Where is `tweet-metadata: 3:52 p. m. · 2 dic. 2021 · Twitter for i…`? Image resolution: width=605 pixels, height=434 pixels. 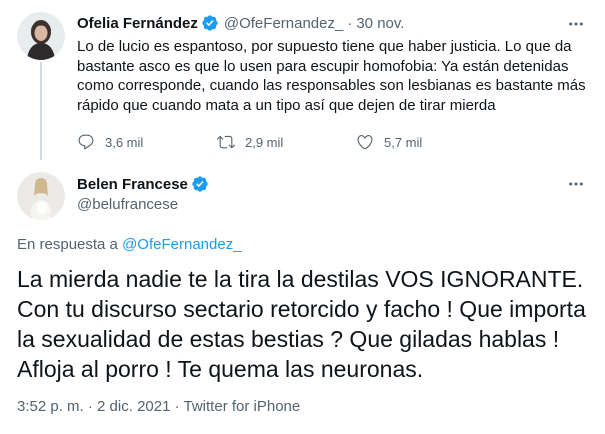 tweet-metadata: 3:52 p. m. · 2 dic. 2021 · Twitter for i… is located at coordinates (158, 406).